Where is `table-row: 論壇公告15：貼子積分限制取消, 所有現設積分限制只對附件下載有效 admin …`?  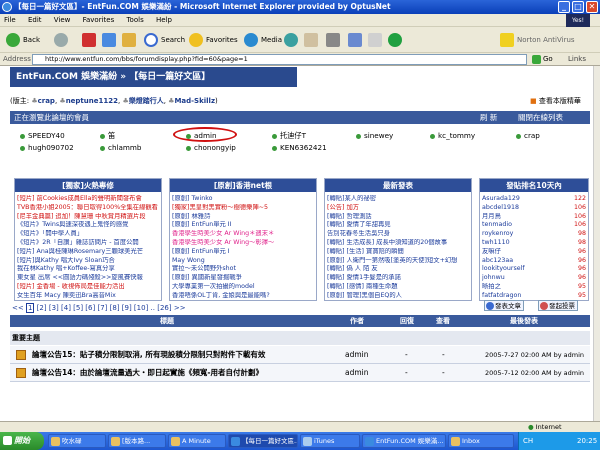
table-row: 論壇公告15：貼子積分限制取消, 所有現設積分限制只對附件下載有效 admin … is located at coordinates (300, 355).